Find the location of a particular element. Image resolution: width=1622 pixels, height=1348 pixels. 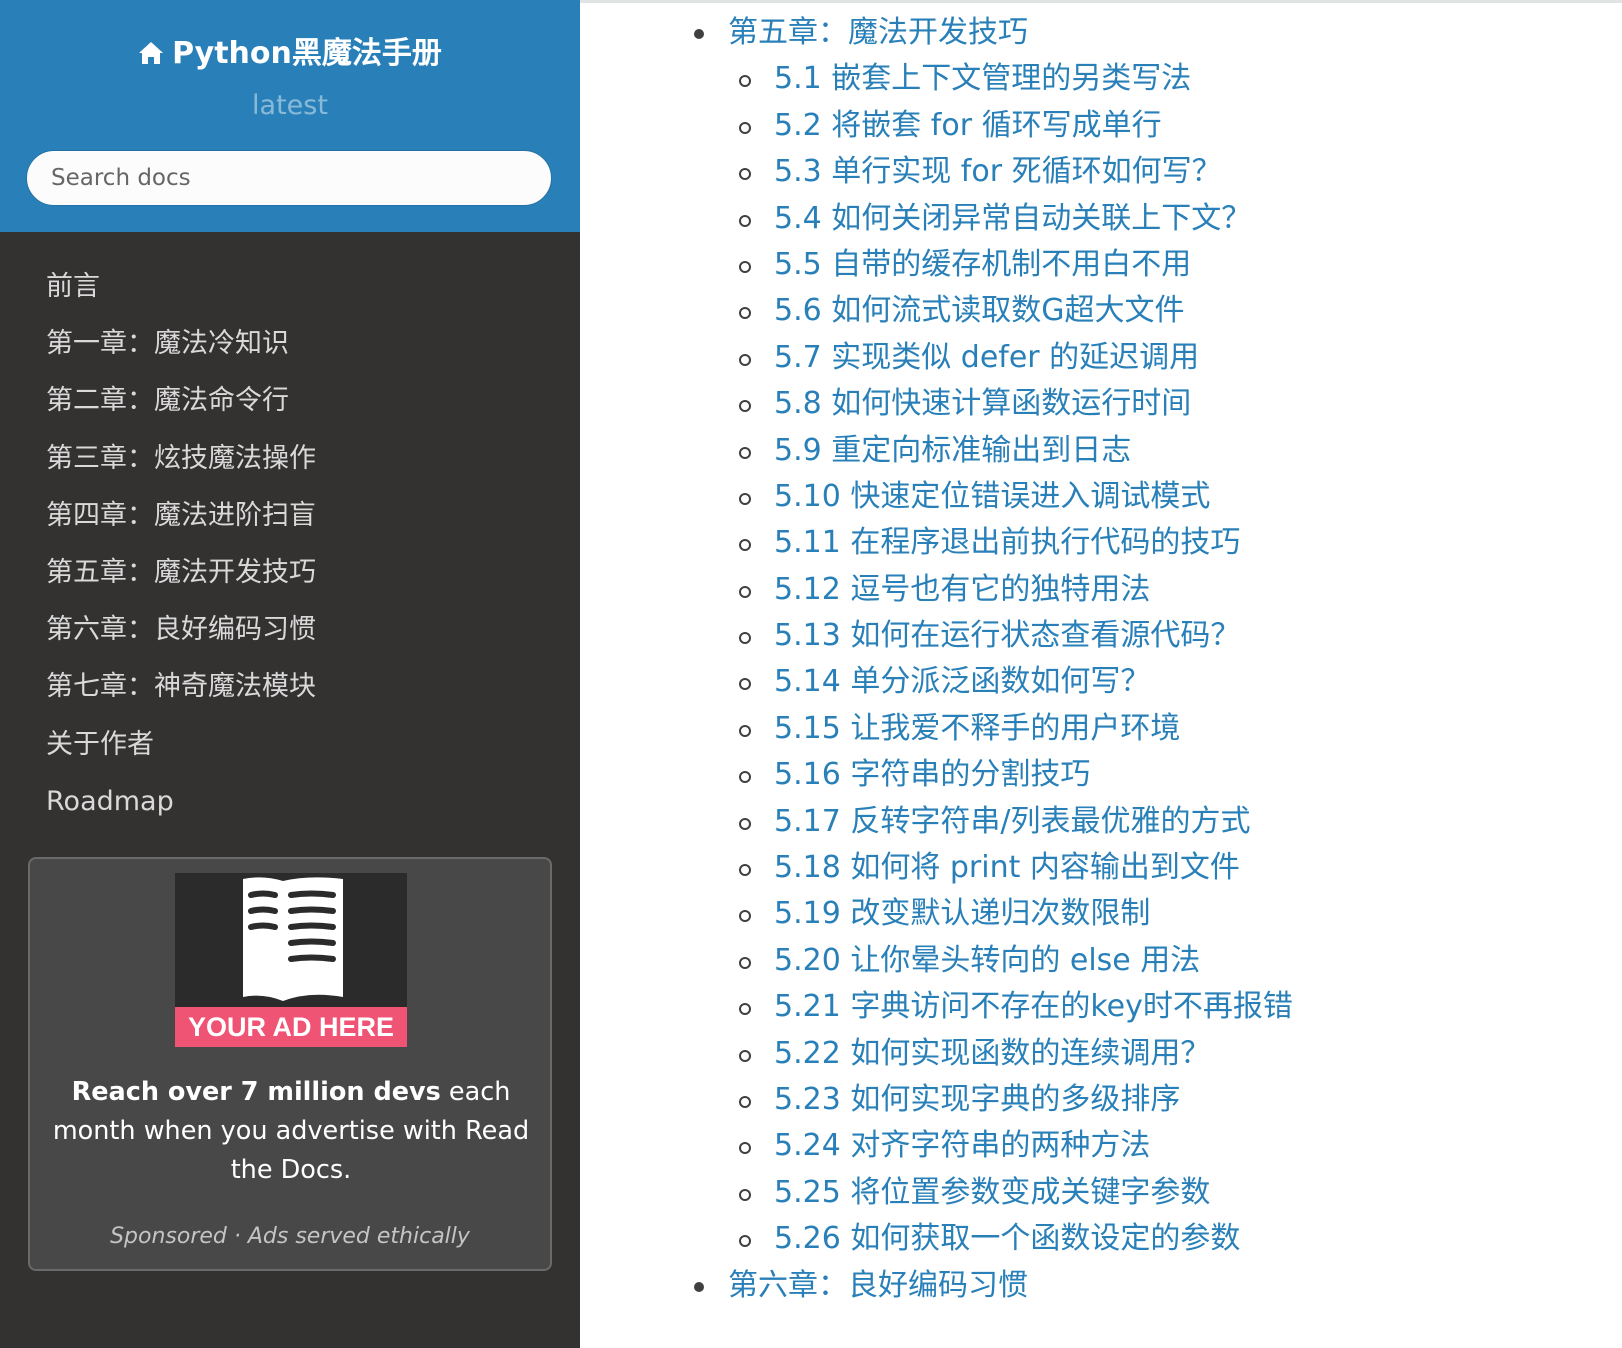

toc-section-link: 5.4 如何关闭异常自动关联上下文？ is located at coordinates (1150, 219).